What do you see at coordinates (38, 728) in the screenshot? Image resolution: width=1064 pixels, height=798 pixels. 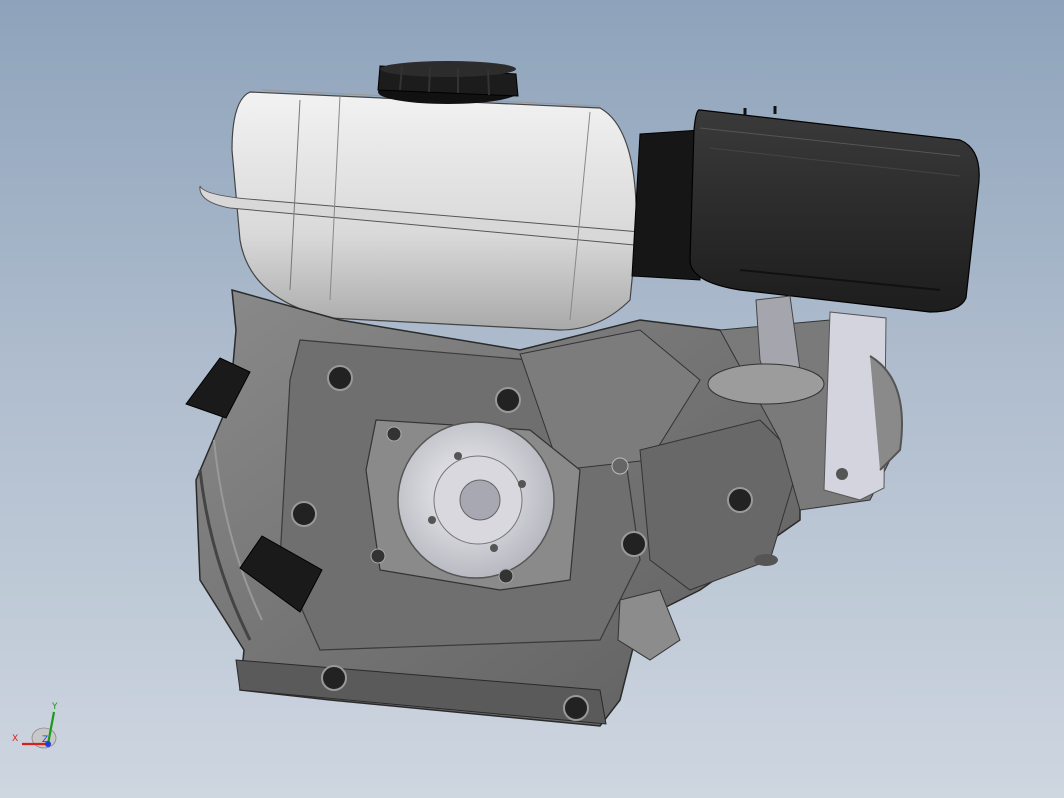 I see `orientation-triad: X Y Z` at bounding box center [38, 728].